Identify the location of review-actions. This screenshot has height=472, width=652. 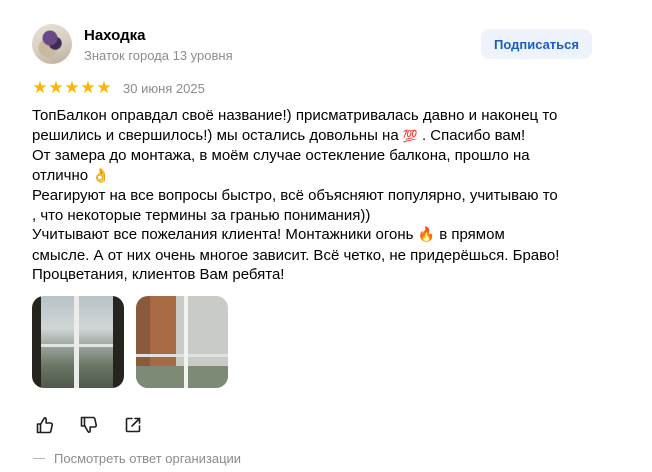
(89, 425).